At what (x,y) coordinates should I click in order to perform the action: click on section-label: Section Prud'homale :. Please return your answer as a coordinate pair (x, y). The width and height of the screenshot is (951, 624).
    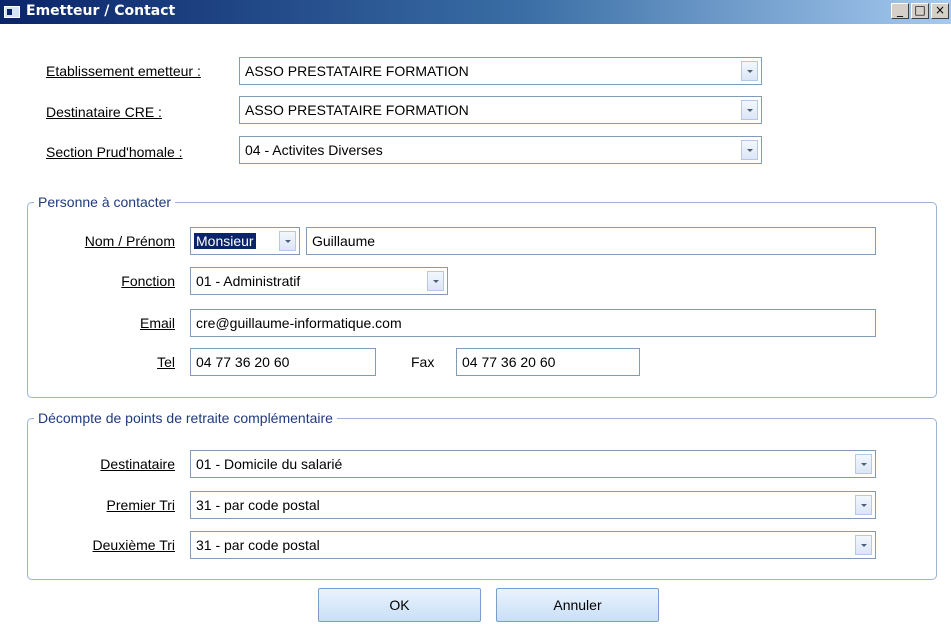
    Looking at the image, I should click on (114, 152).